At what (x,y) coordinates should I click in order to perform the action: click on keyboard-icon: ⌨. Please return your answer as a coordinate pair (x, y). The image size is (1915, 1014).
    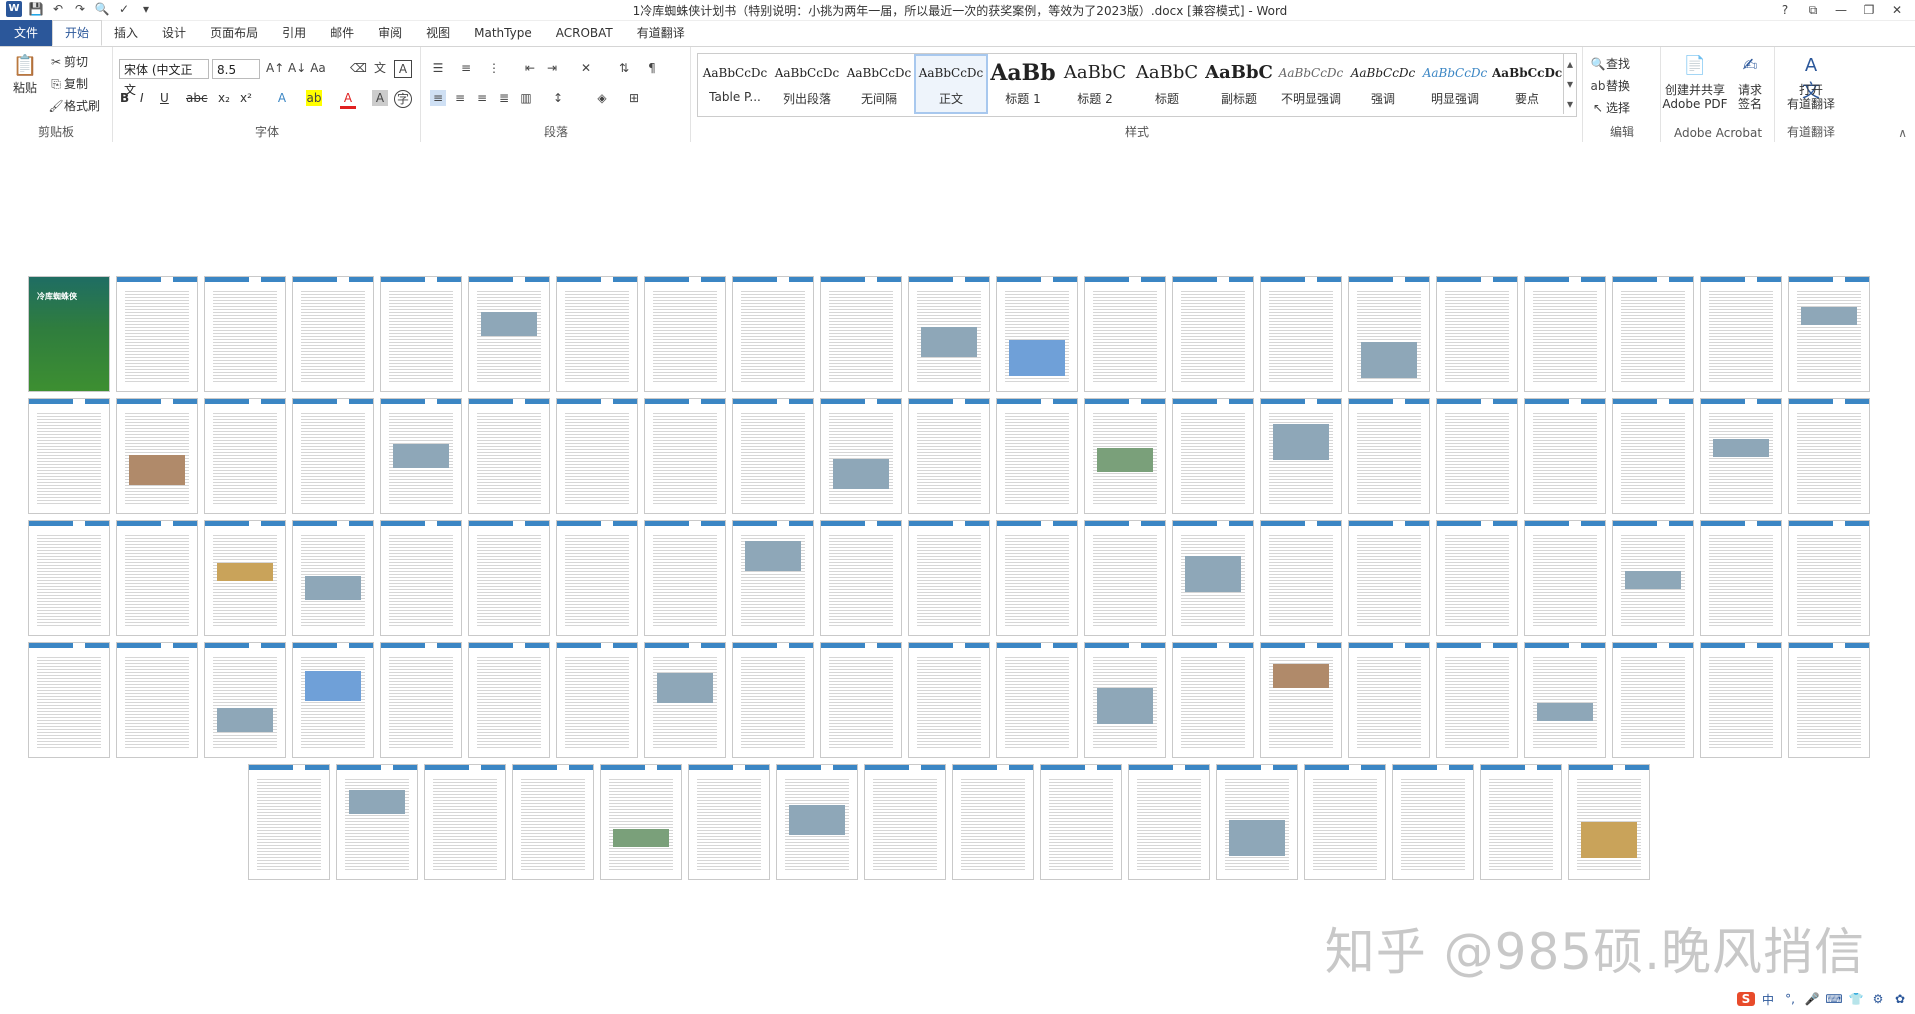
    Looking at the image, I should click on (1834, 999).